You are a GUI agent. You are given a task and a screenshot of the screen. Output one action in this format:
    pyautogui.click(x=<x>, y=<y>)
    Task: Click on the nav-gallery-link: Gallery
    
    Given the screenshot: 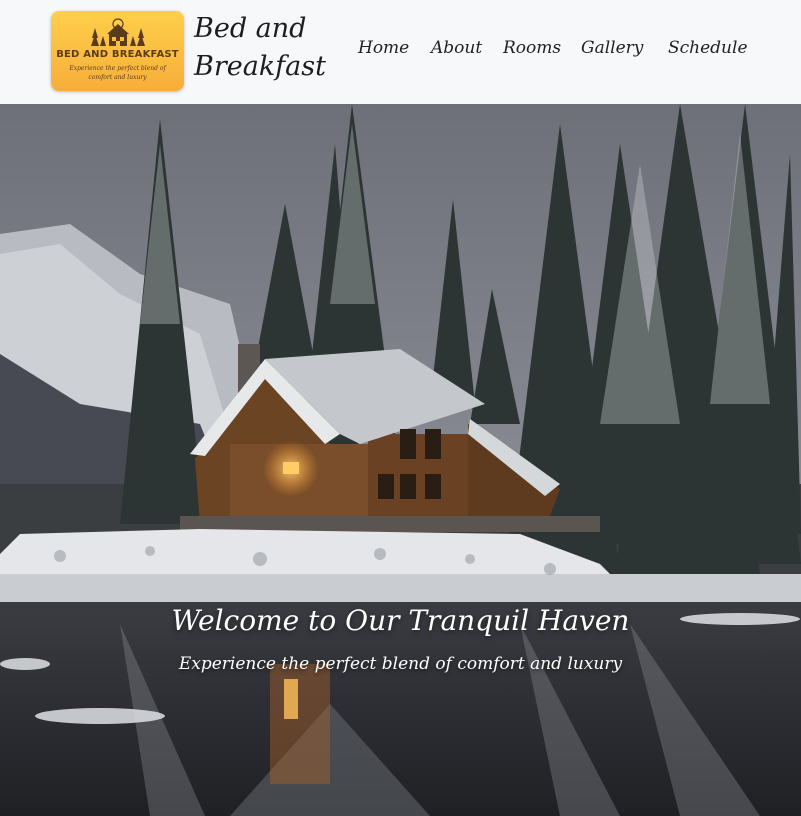 What is the action you would take?
    pyautogui.click(x=612, y=48)
    